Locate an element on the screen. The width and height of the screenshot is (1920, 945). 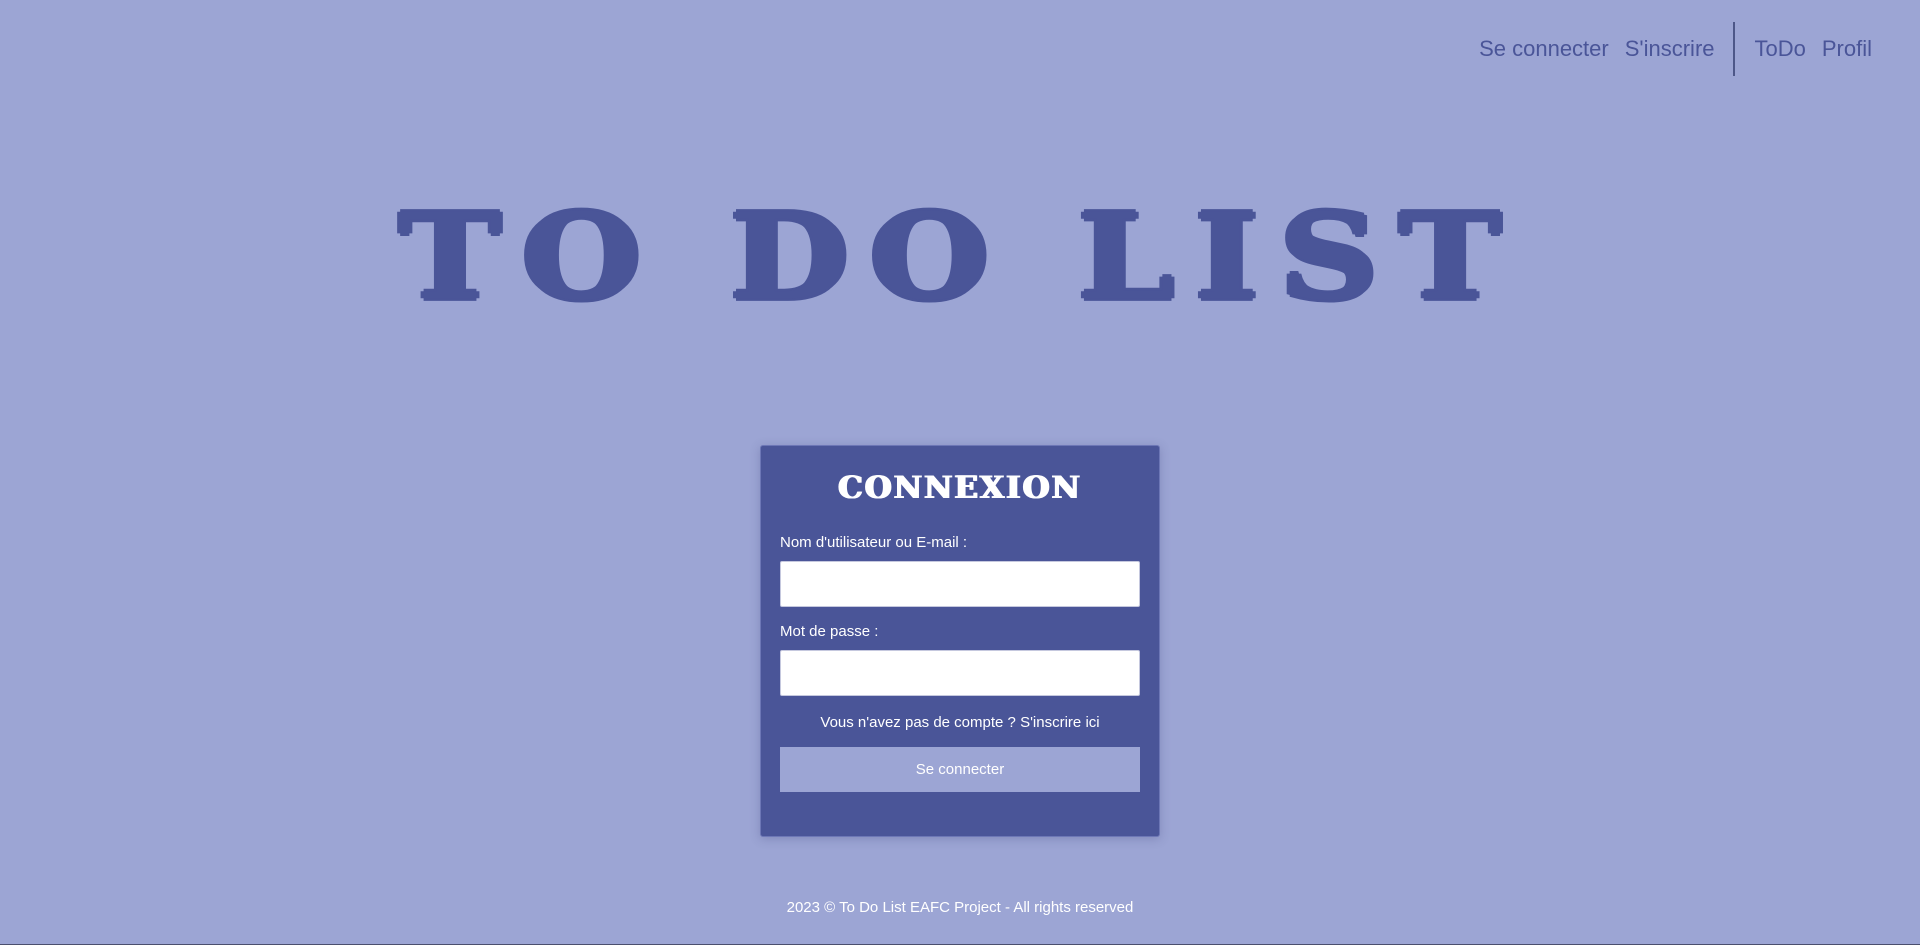
username-label: Nom d'utilisateur ou E-mail : is located at coordinates (874, 542).